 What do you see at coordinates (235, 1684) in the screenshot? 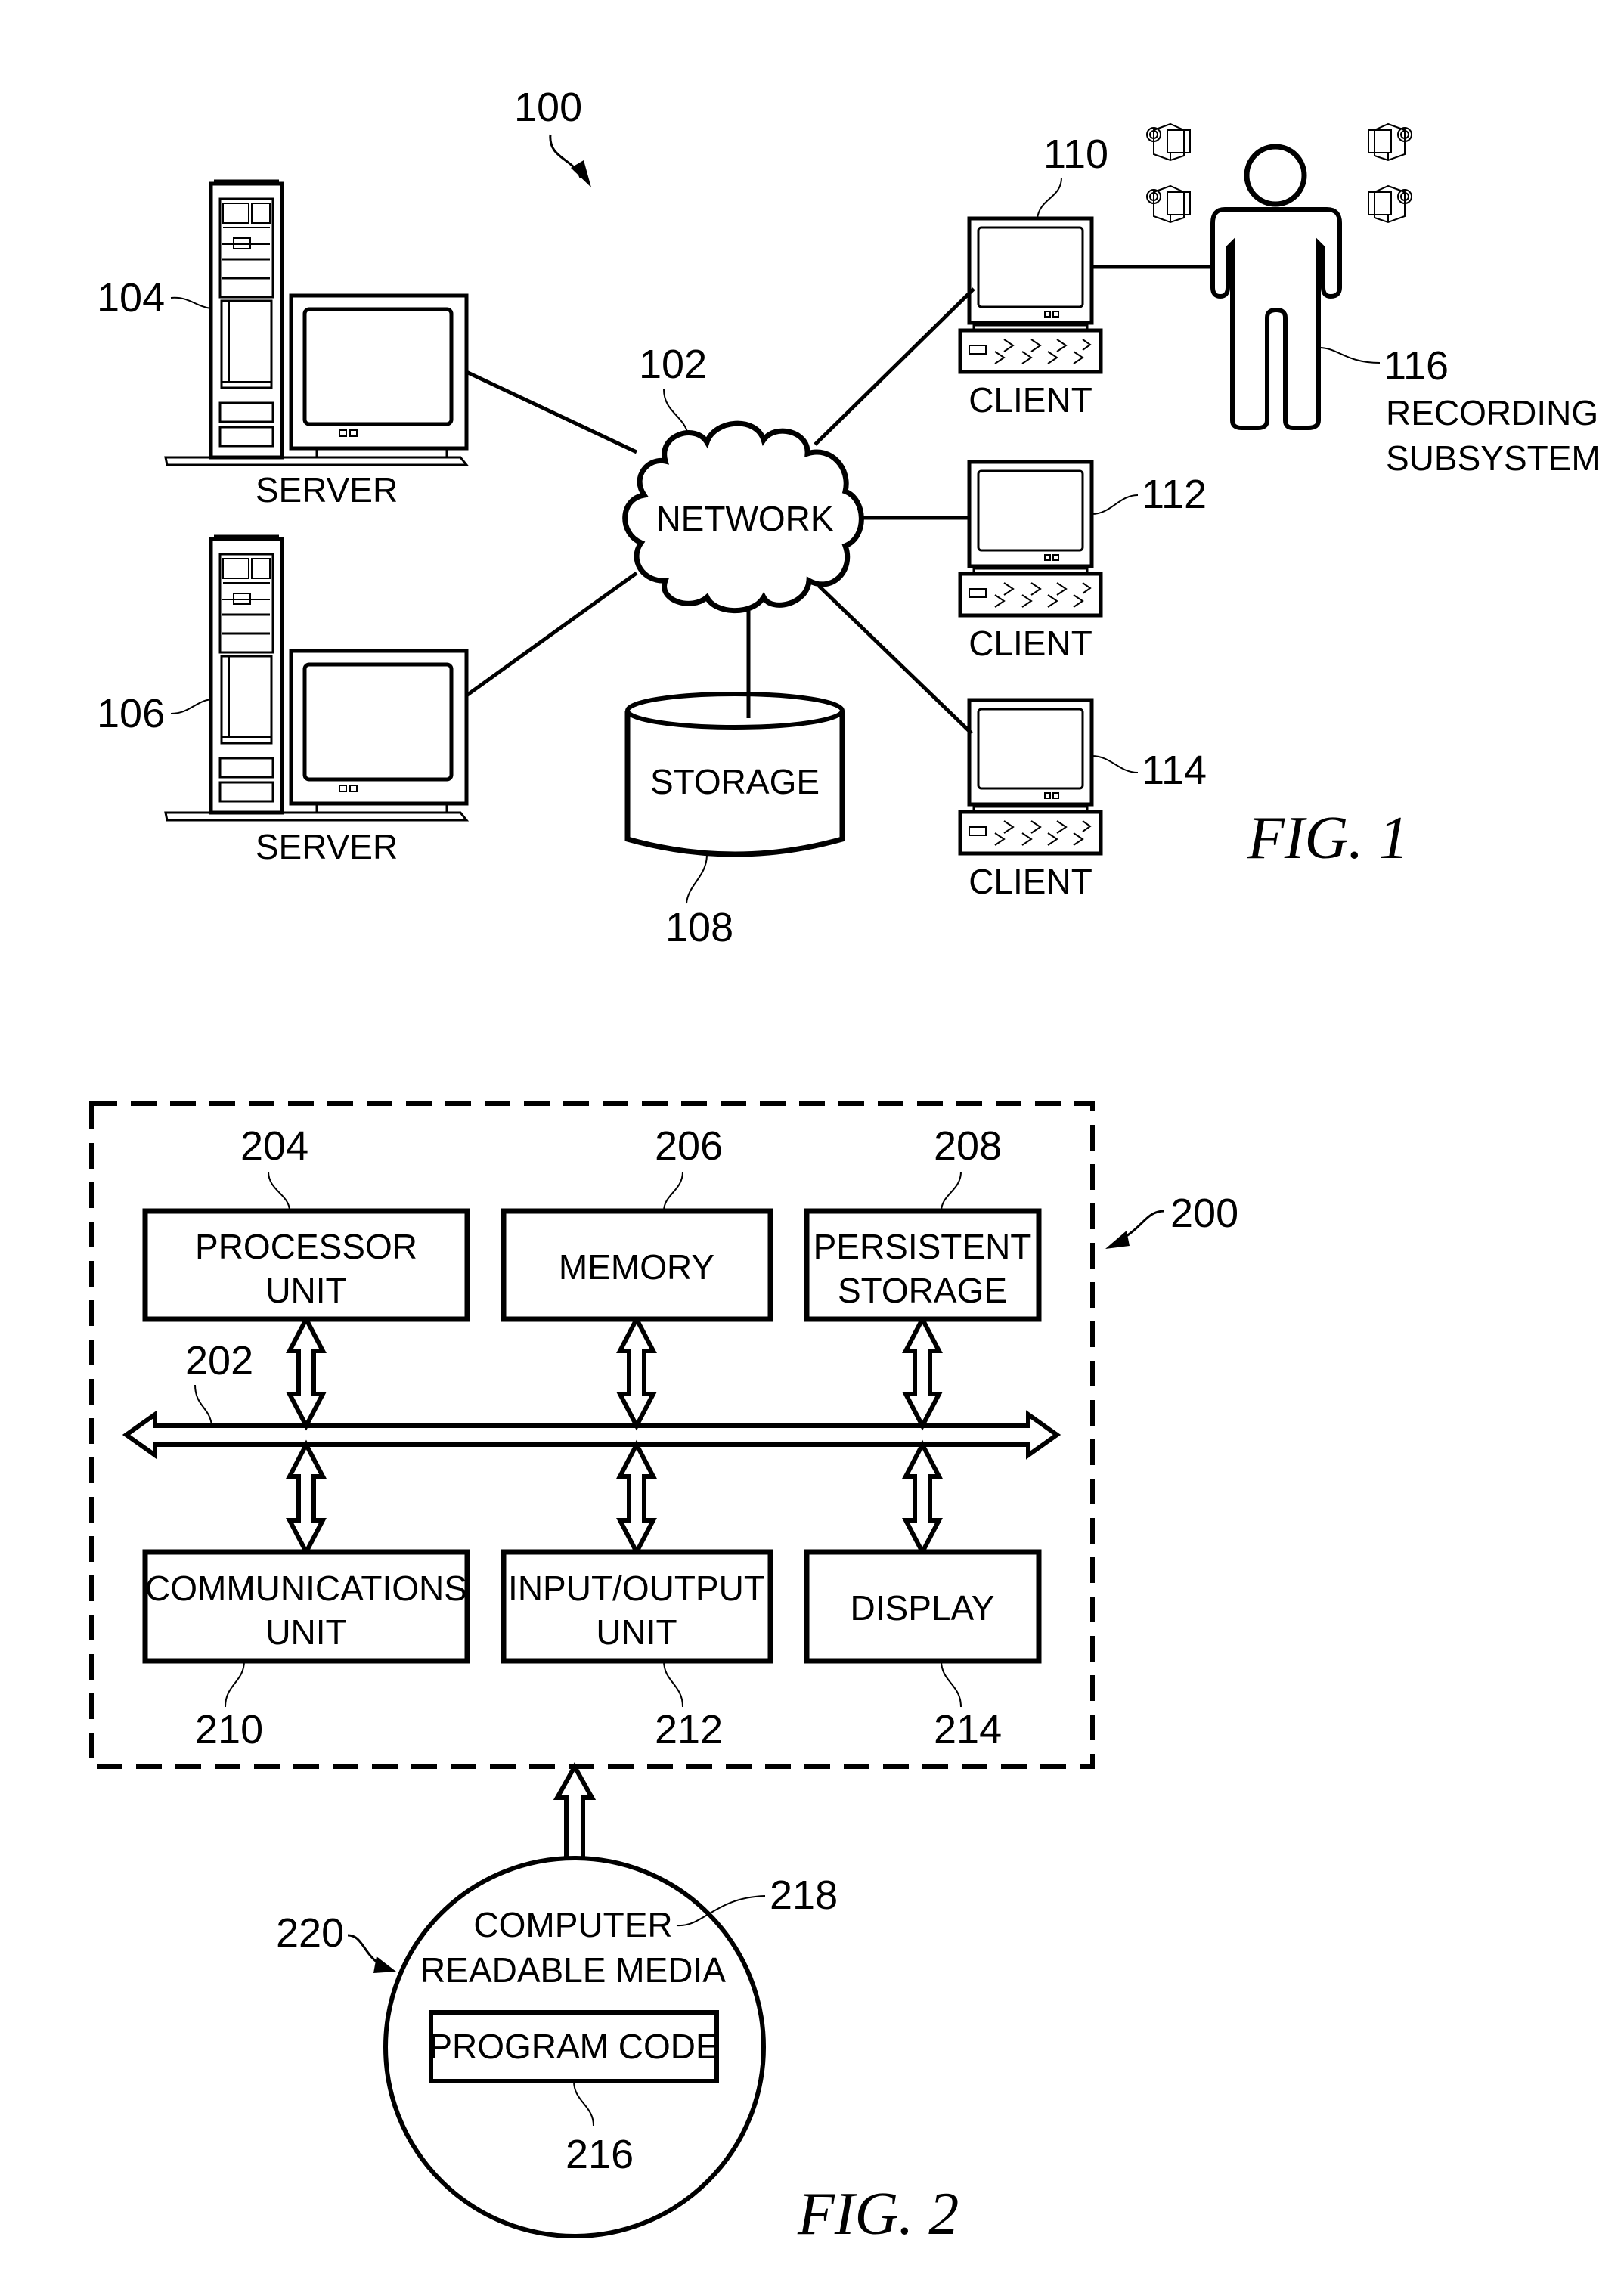
I see `unit-210-leader` at bounding box center [235, 1684].